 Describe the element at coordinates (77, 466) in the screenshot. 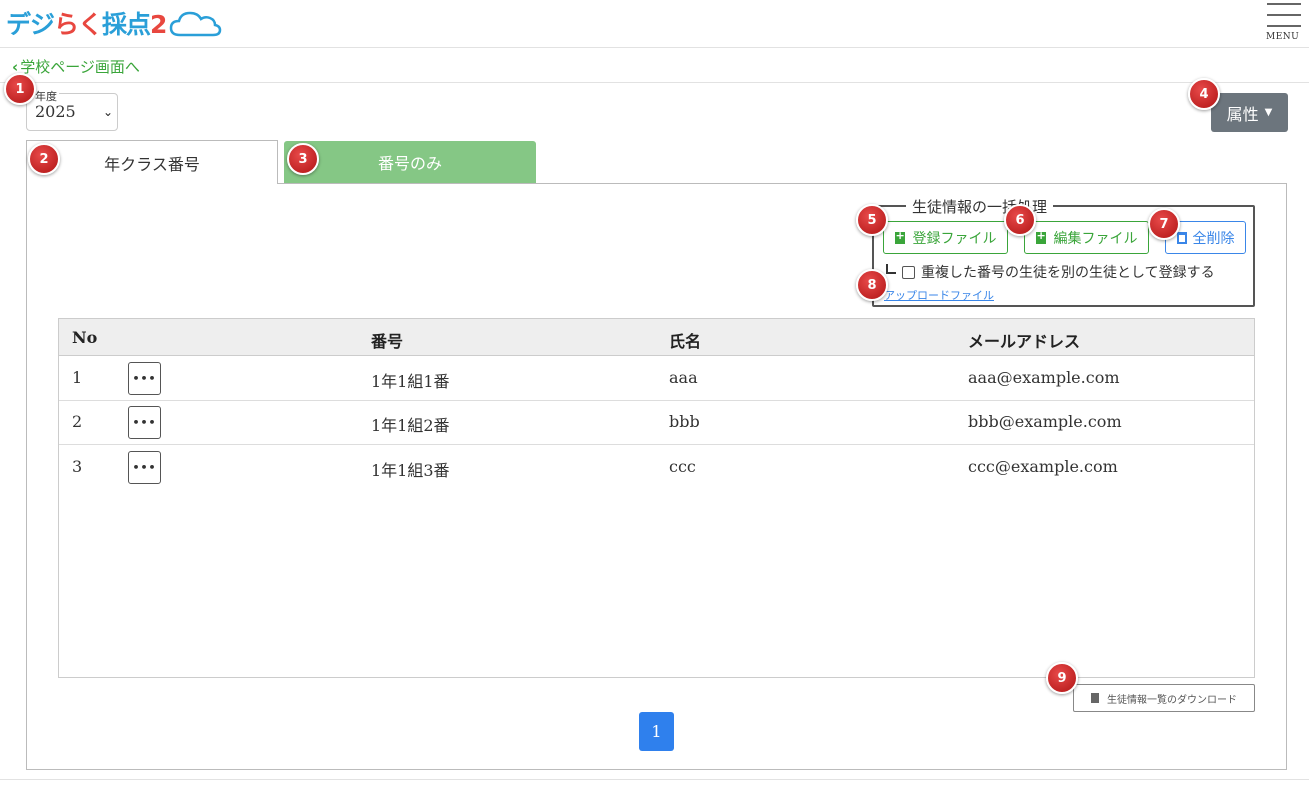

I see `cell-no: 3` at that location.